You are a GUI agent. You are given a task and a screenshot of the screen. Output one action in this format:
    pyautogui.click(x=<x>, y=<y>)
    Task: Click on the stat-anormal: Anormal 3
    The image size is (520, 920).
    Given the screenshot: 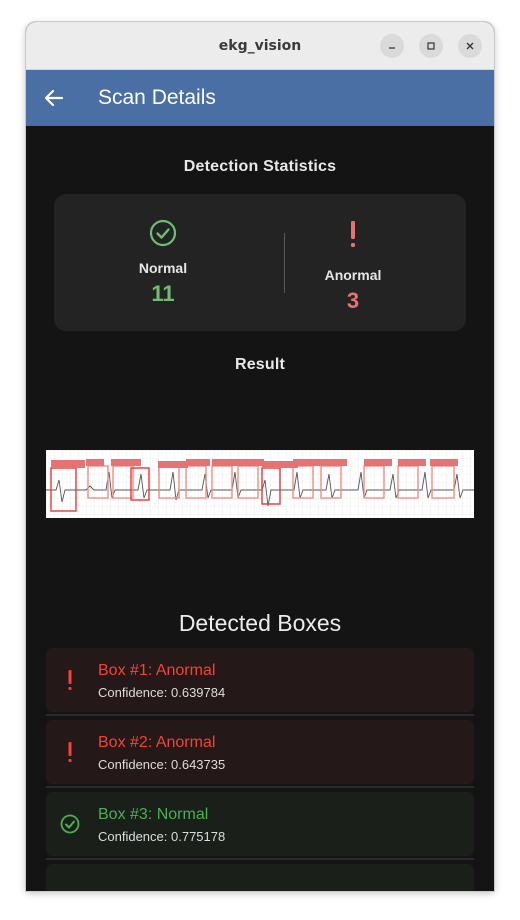 What is the action you would take?
    pyautogui.click(x=353, y=262)
    